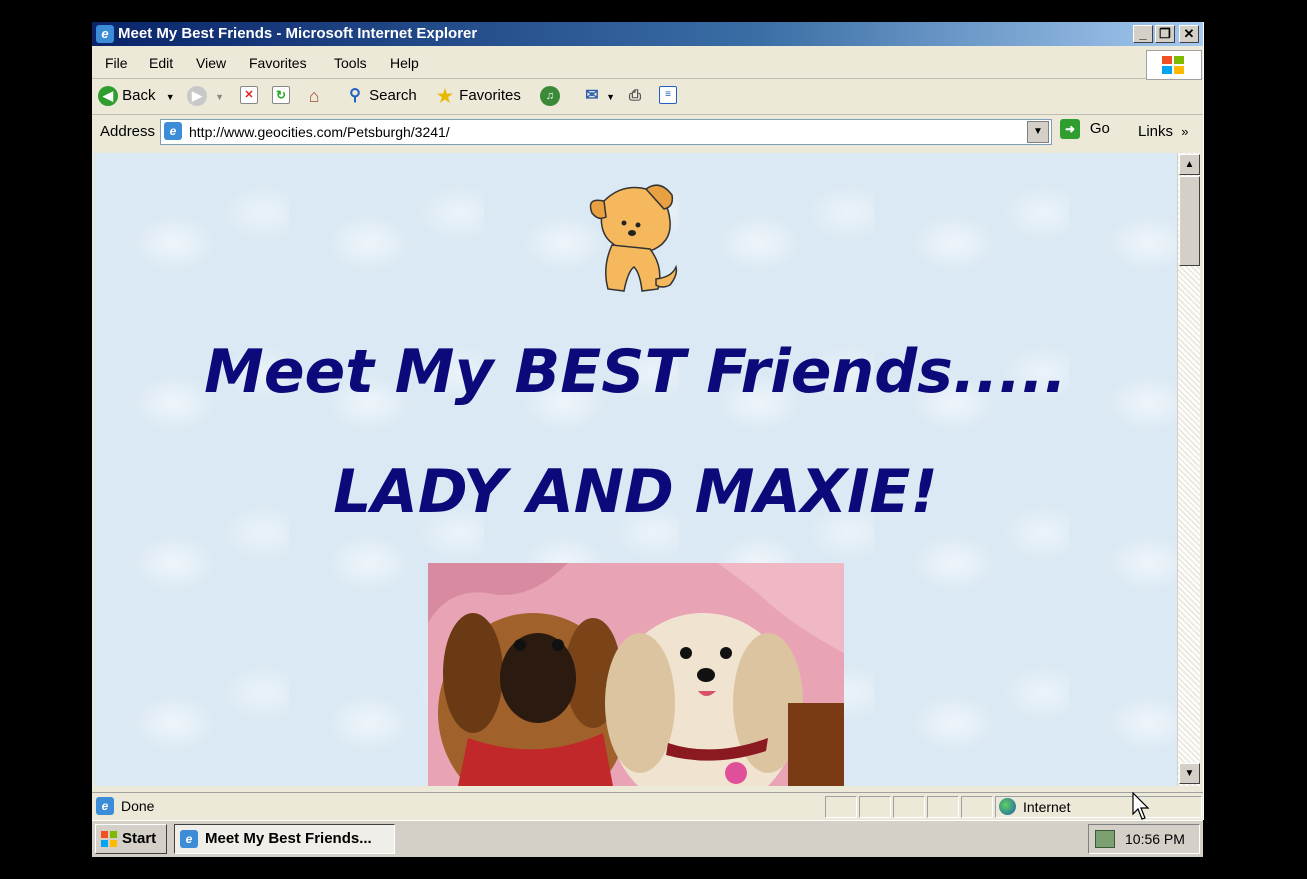  What do you see at coordinates (647, 838) in the screenshot?
I see `taskbar: Start e Meet My Best Friends... 10:56 PM` at bounding box center [647, 838].